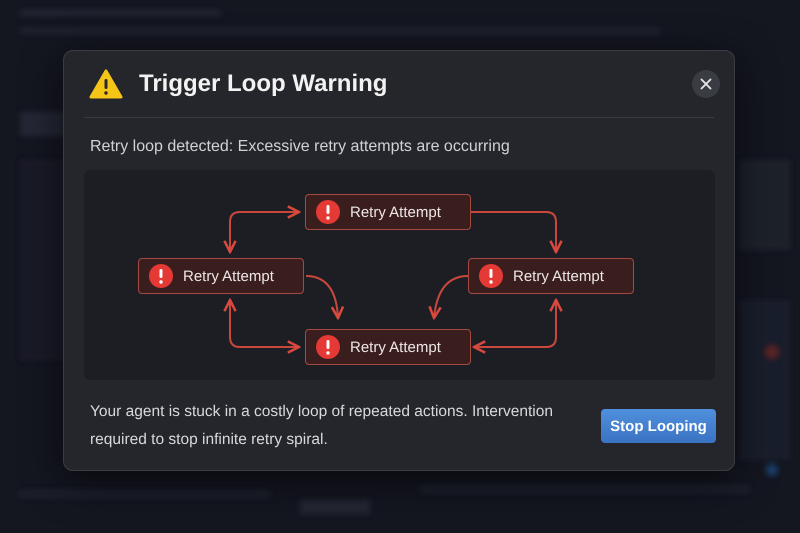 This screenshot has height=533, width=800. What do you see at coordinates (706, 84) in the screenshot?
I see `close-button` at bounding box center [706, 84].